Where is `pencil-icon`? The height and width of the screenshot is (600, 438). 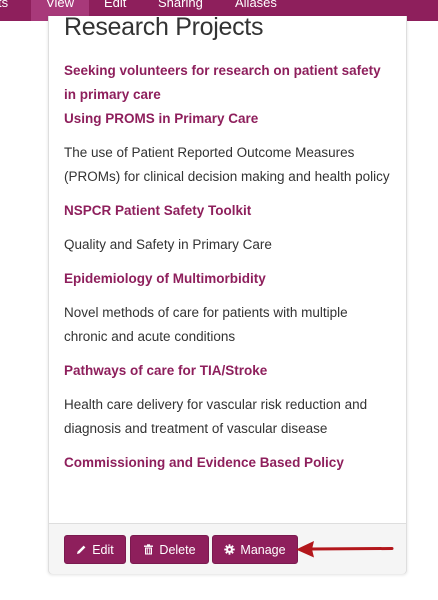 pencil-icon is located at coordinates (81, 549).